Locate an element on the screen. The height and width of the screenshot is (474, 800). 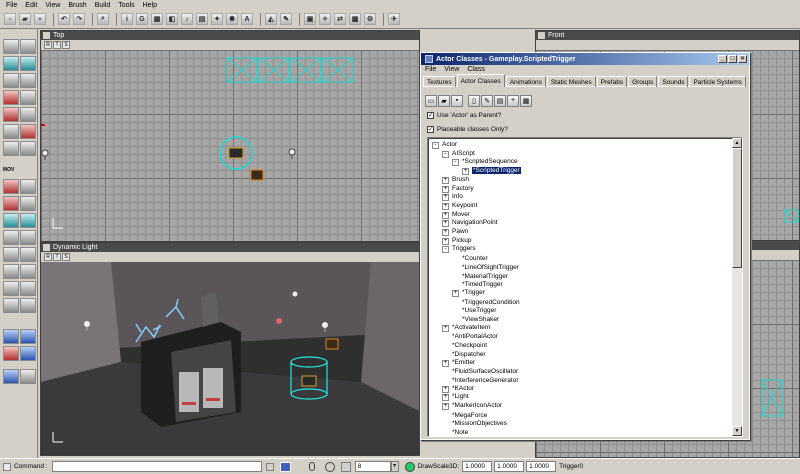
command-input is located at coordinates (156, 466).